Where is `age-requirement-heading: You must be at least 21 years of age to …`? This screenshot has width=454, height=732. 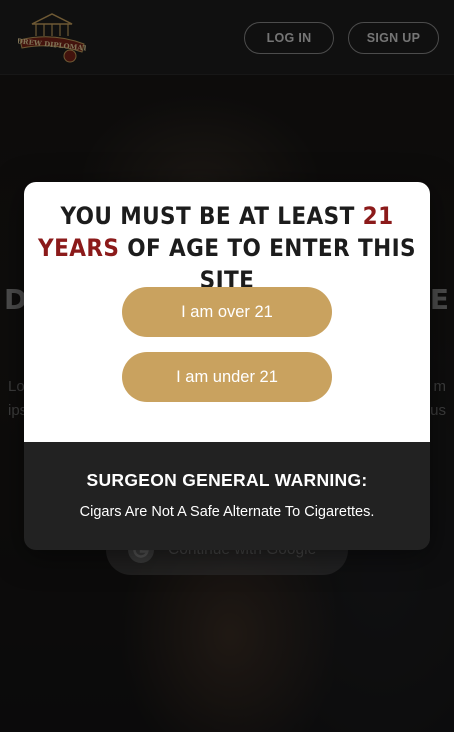
age-requirement-heading: You must be at least 21 years of age to … is located at coordinates (227, 248).